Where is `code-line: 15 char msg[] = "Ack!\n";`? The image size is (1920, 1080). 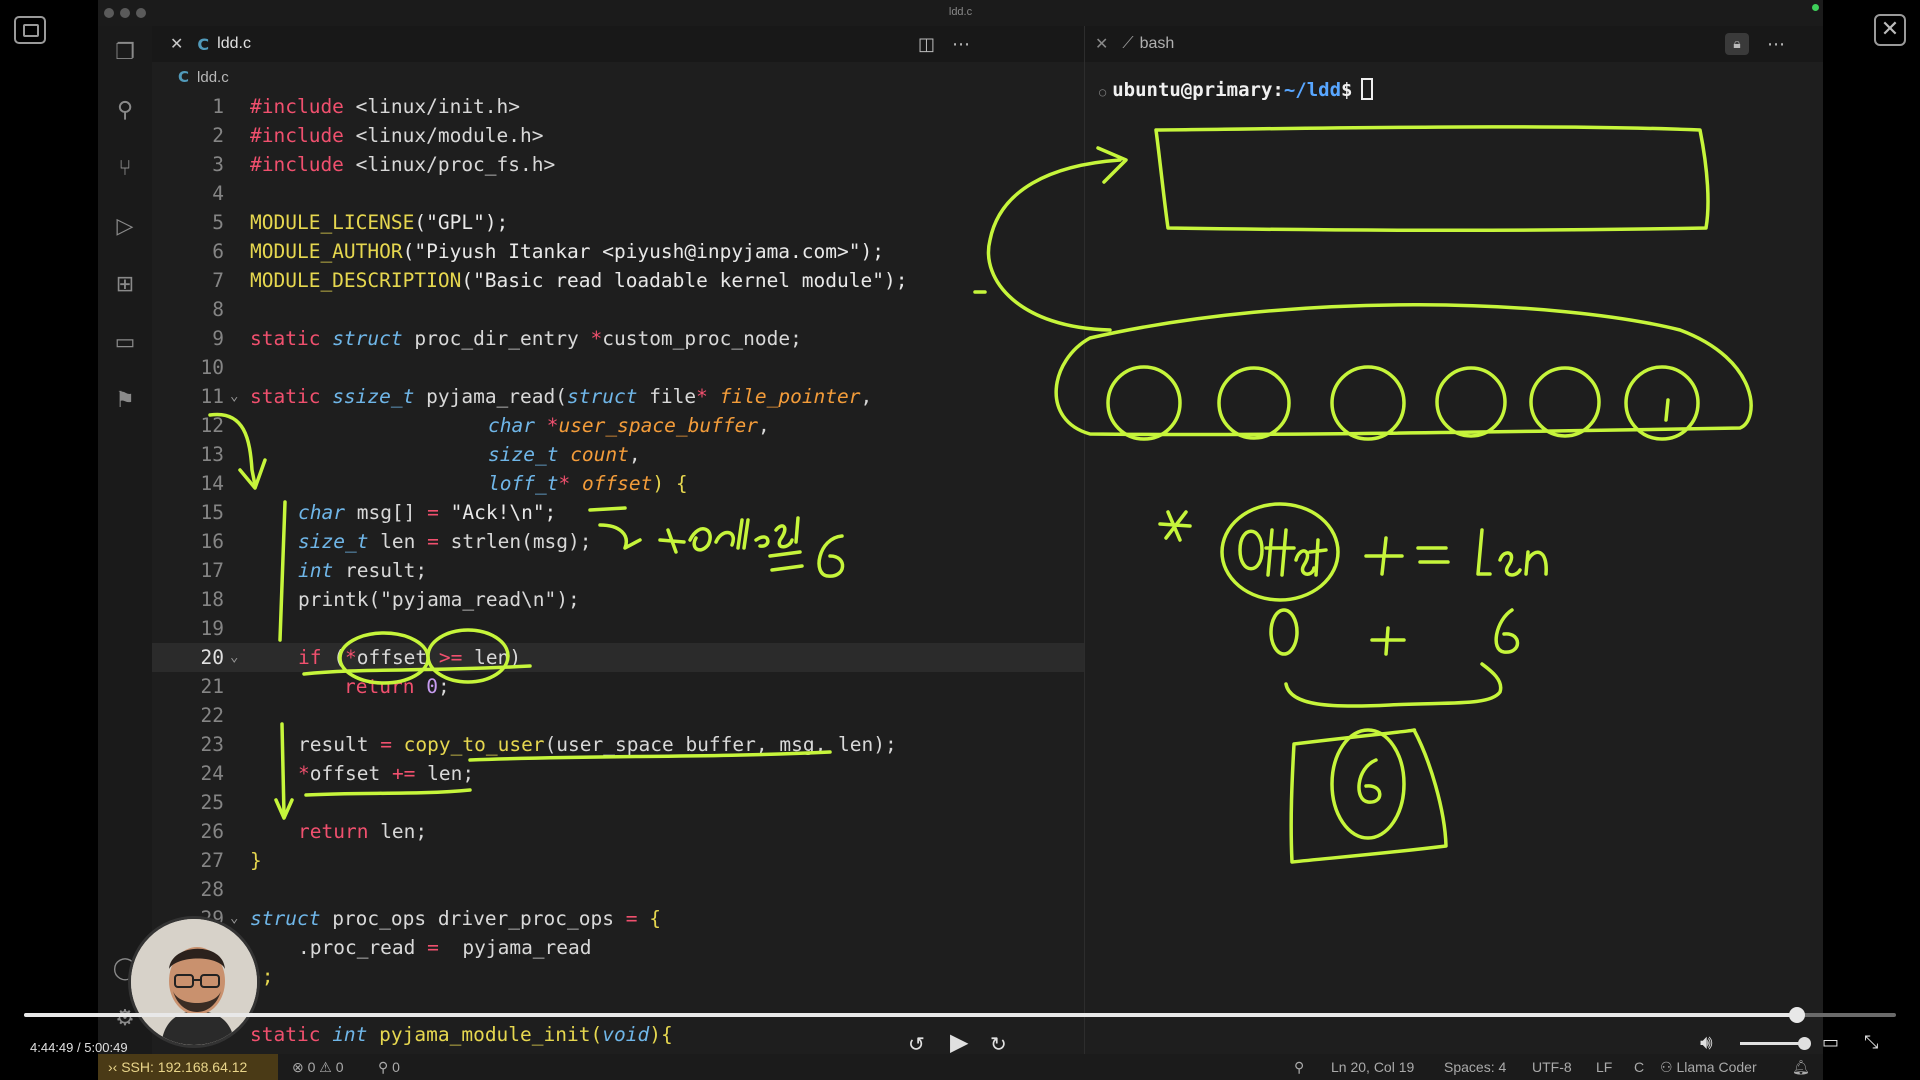
code-line: 15 char msg[] = "Ack!\n"; is located at coordinates (378, 512).